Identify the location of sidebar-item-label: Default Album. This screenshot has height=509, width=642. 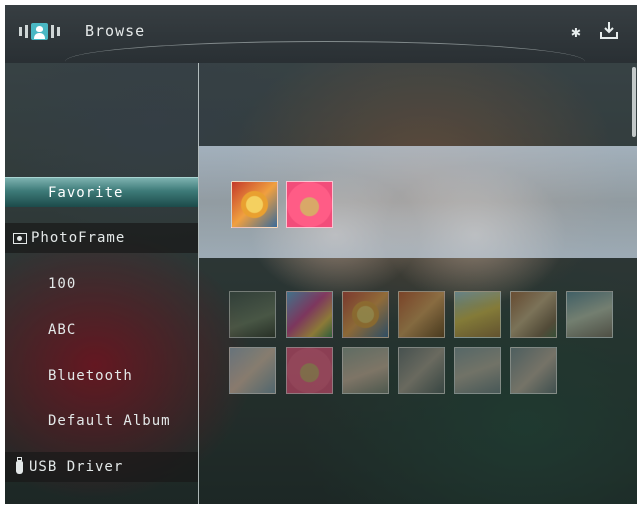
(109, 421).